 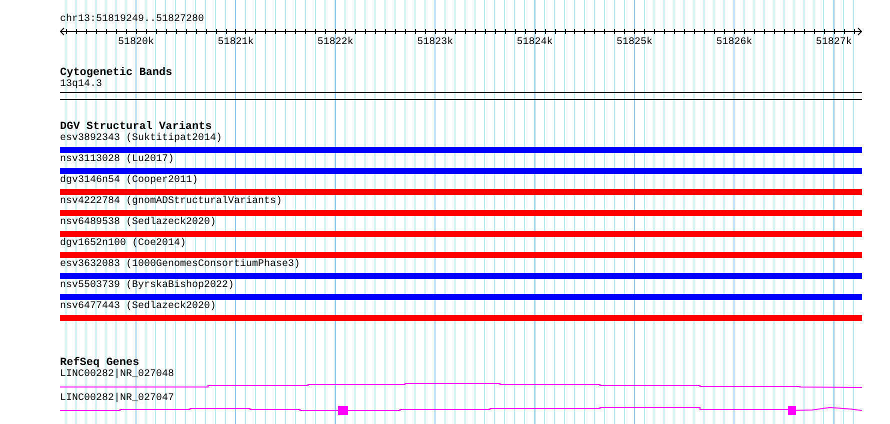 What do you see at coordinates (138, 307) in the screenshot?
I see `variant-label: nsv6477443 (Sedlazeck2020)` at bounding box center [138, 307].